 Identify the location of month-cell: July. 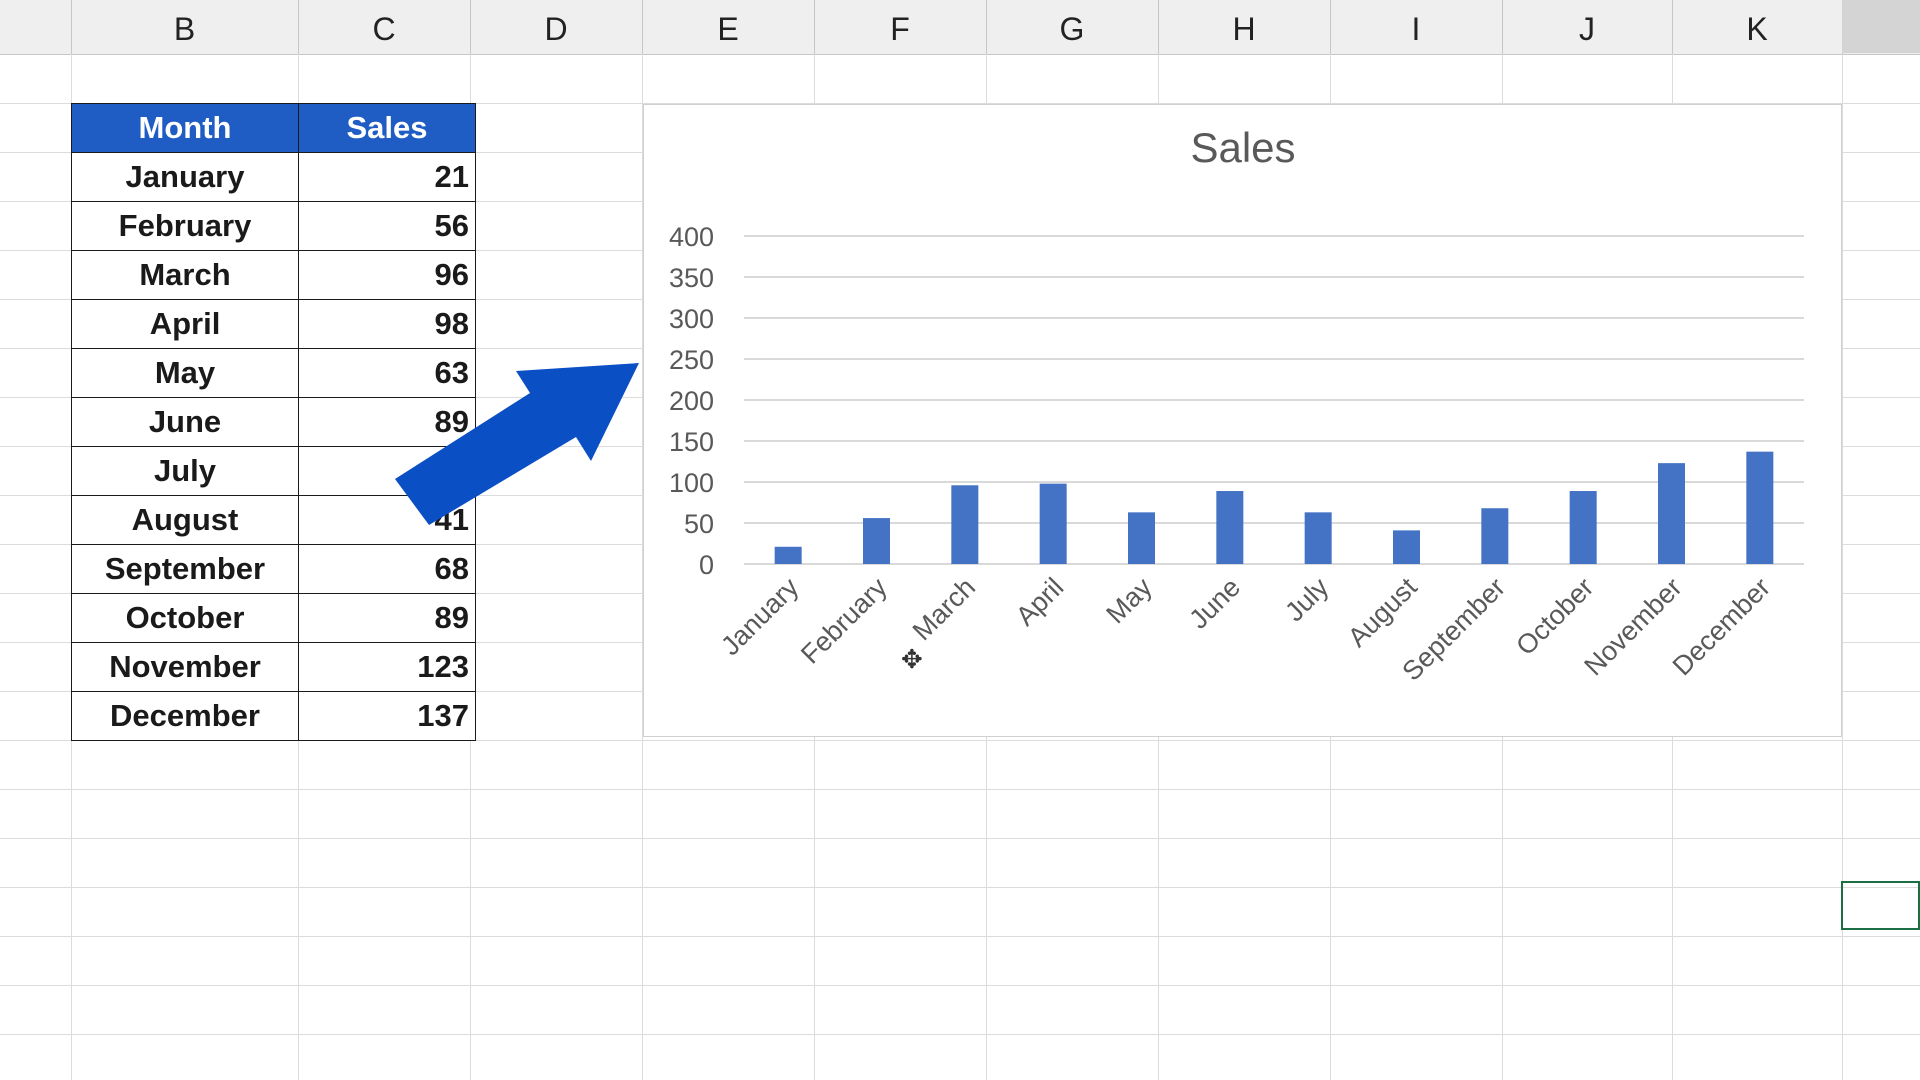
(185, 471).